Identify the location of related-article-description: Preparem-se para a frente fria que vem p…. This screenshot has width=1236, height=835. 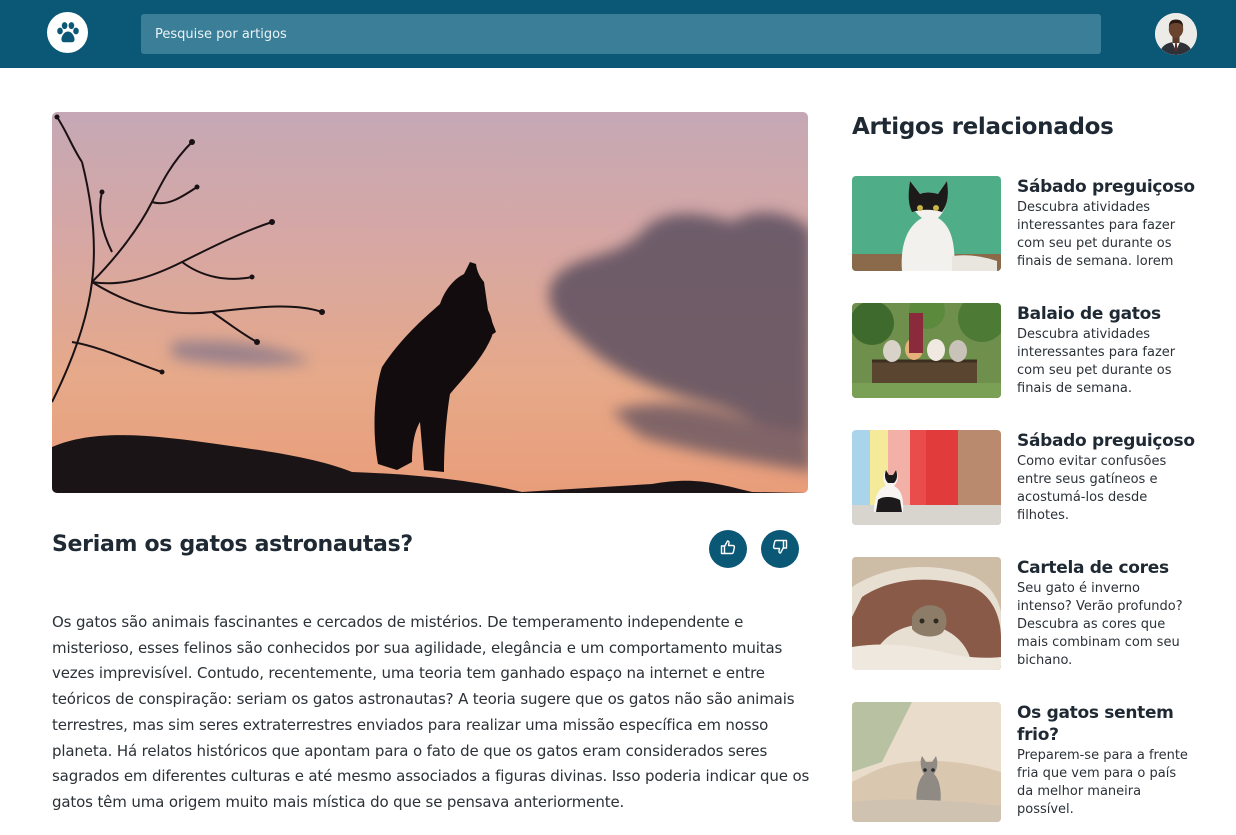
(1102, 782).